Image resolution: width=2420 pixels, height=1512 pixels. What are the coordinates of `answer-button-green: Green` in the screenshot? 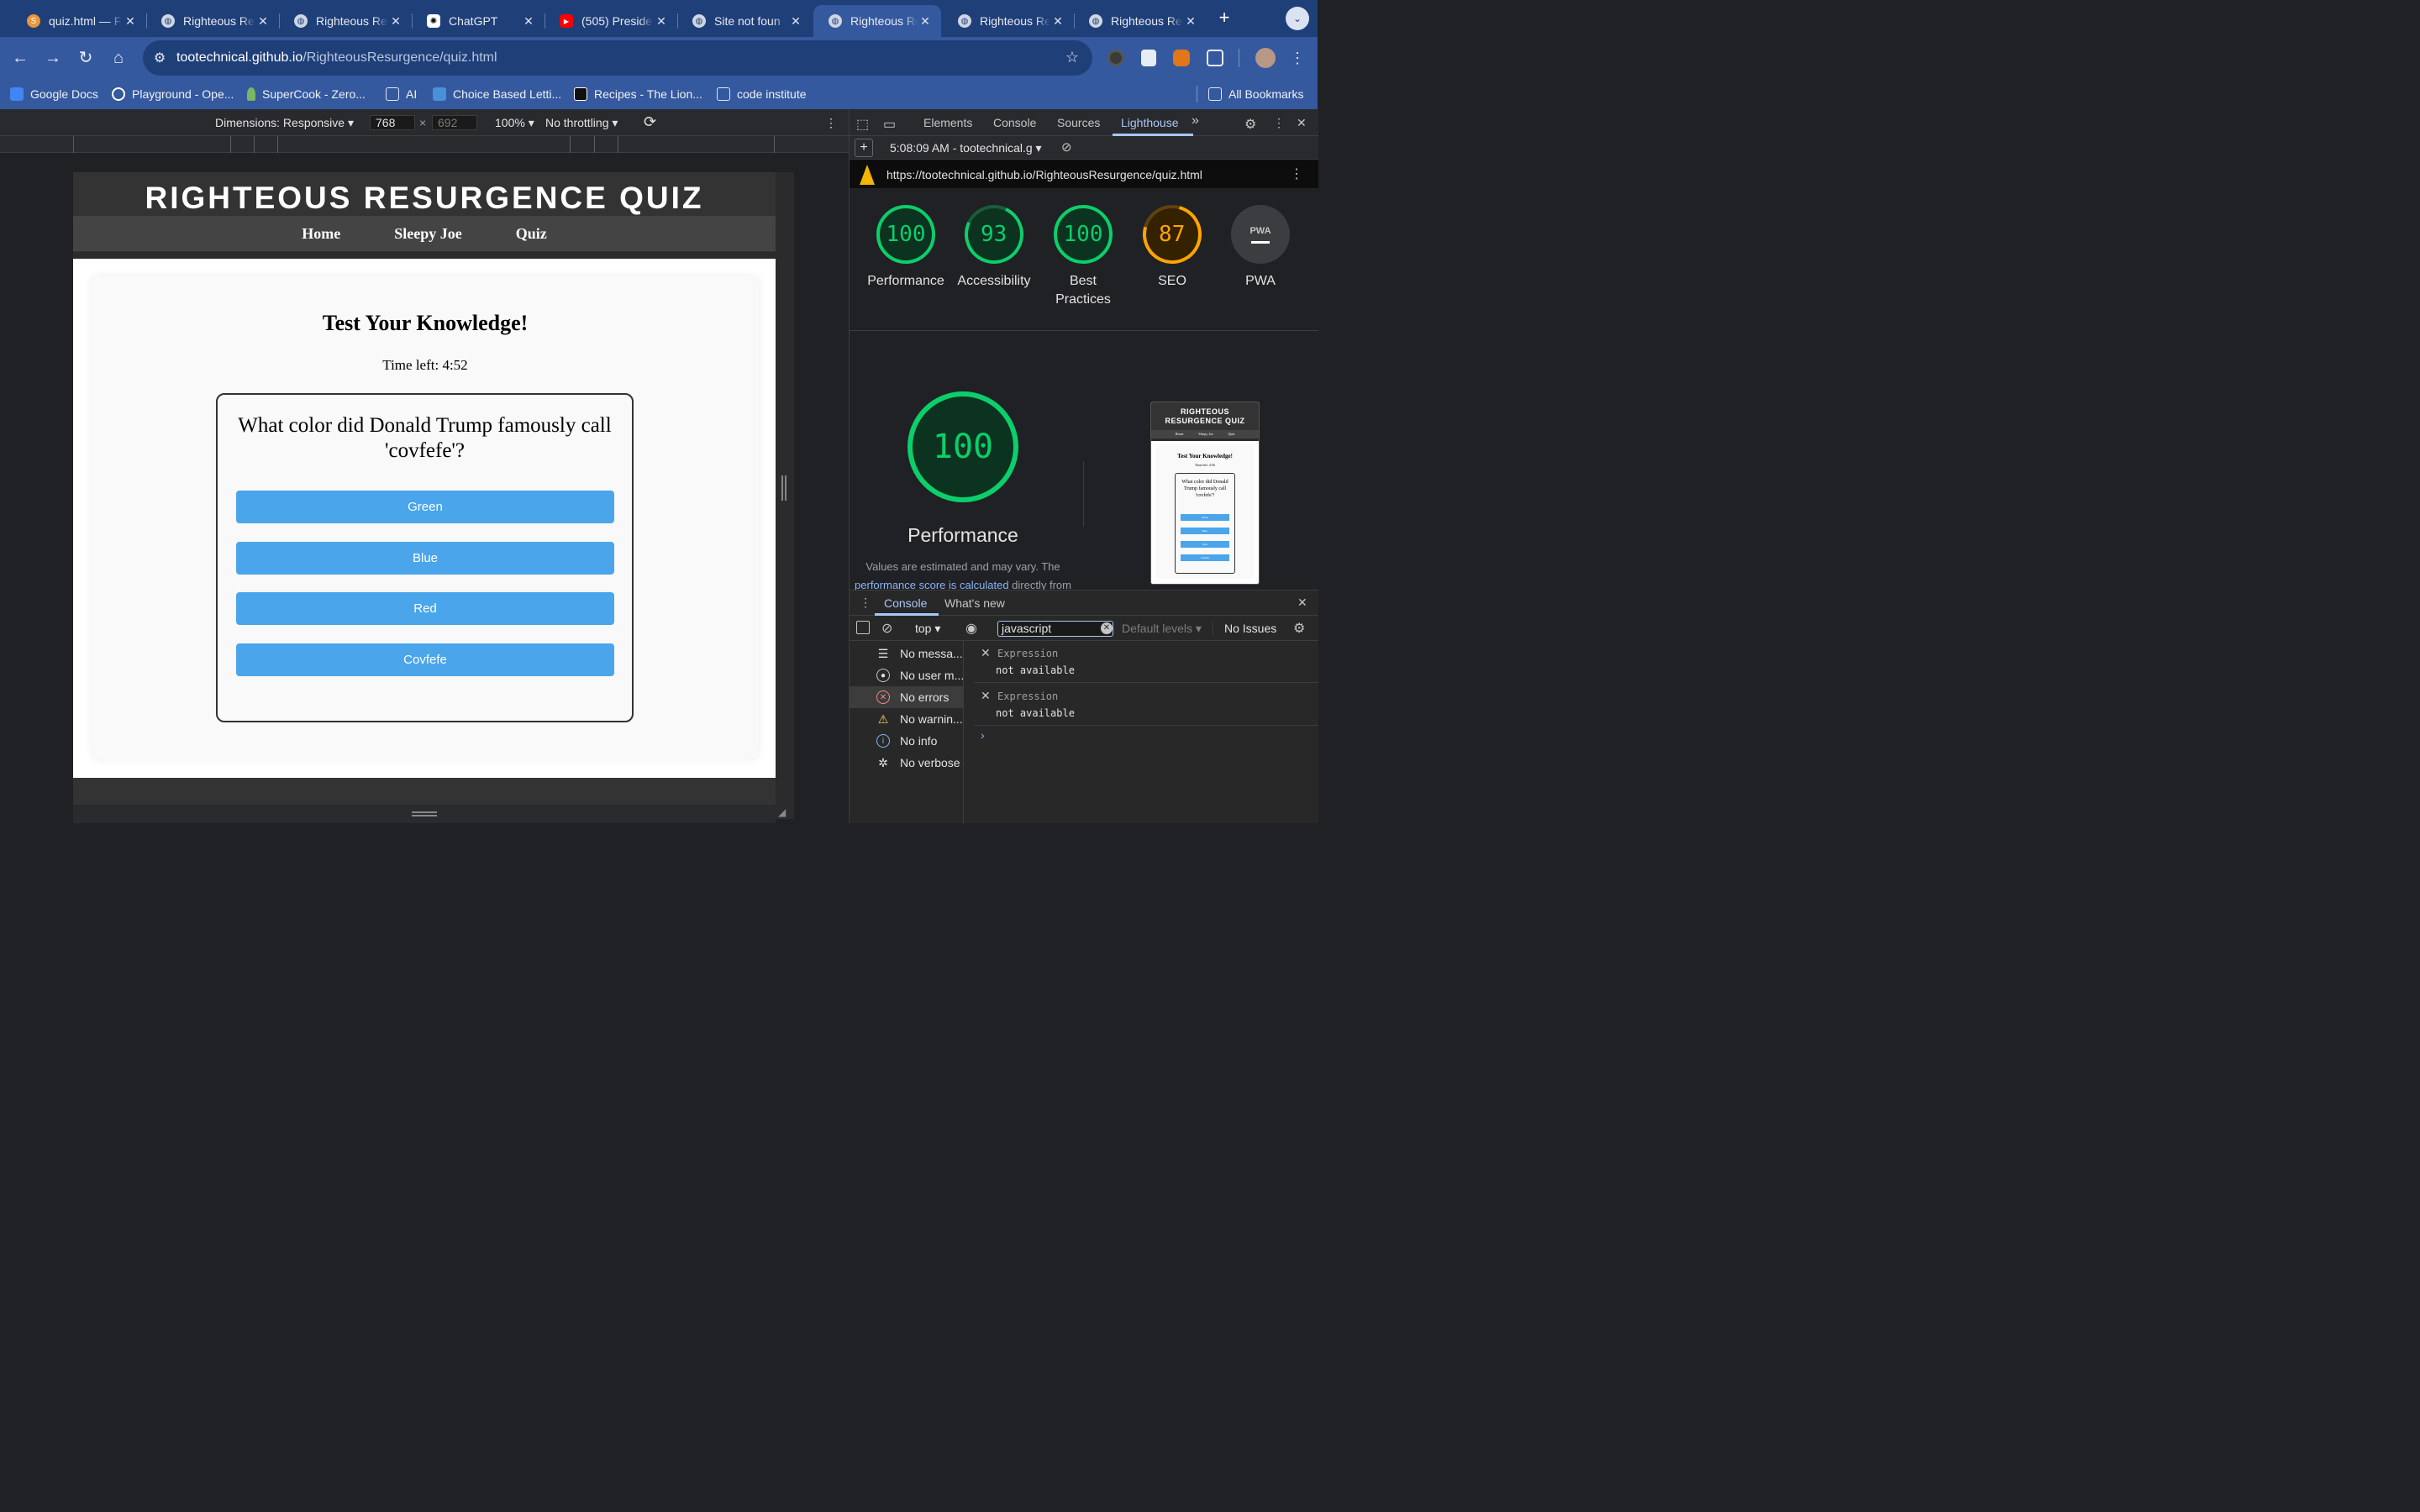 It's located at (425, 507).